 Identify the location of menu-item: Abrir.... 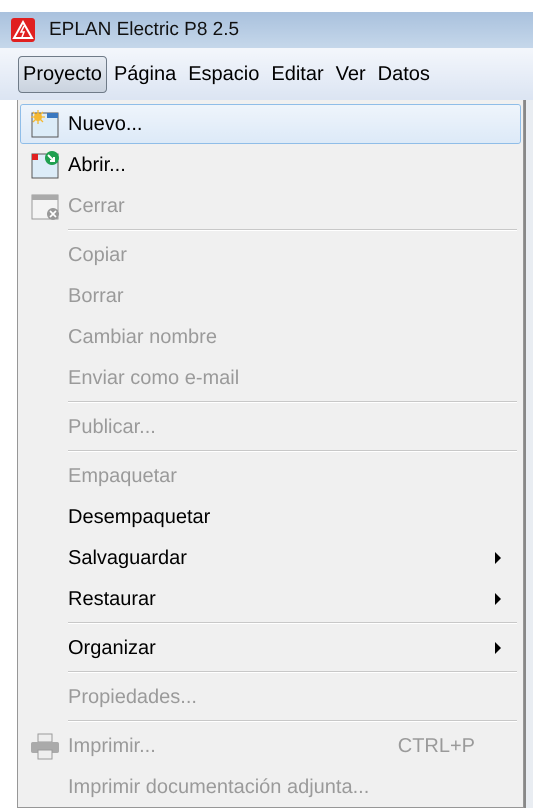
(270, 165).